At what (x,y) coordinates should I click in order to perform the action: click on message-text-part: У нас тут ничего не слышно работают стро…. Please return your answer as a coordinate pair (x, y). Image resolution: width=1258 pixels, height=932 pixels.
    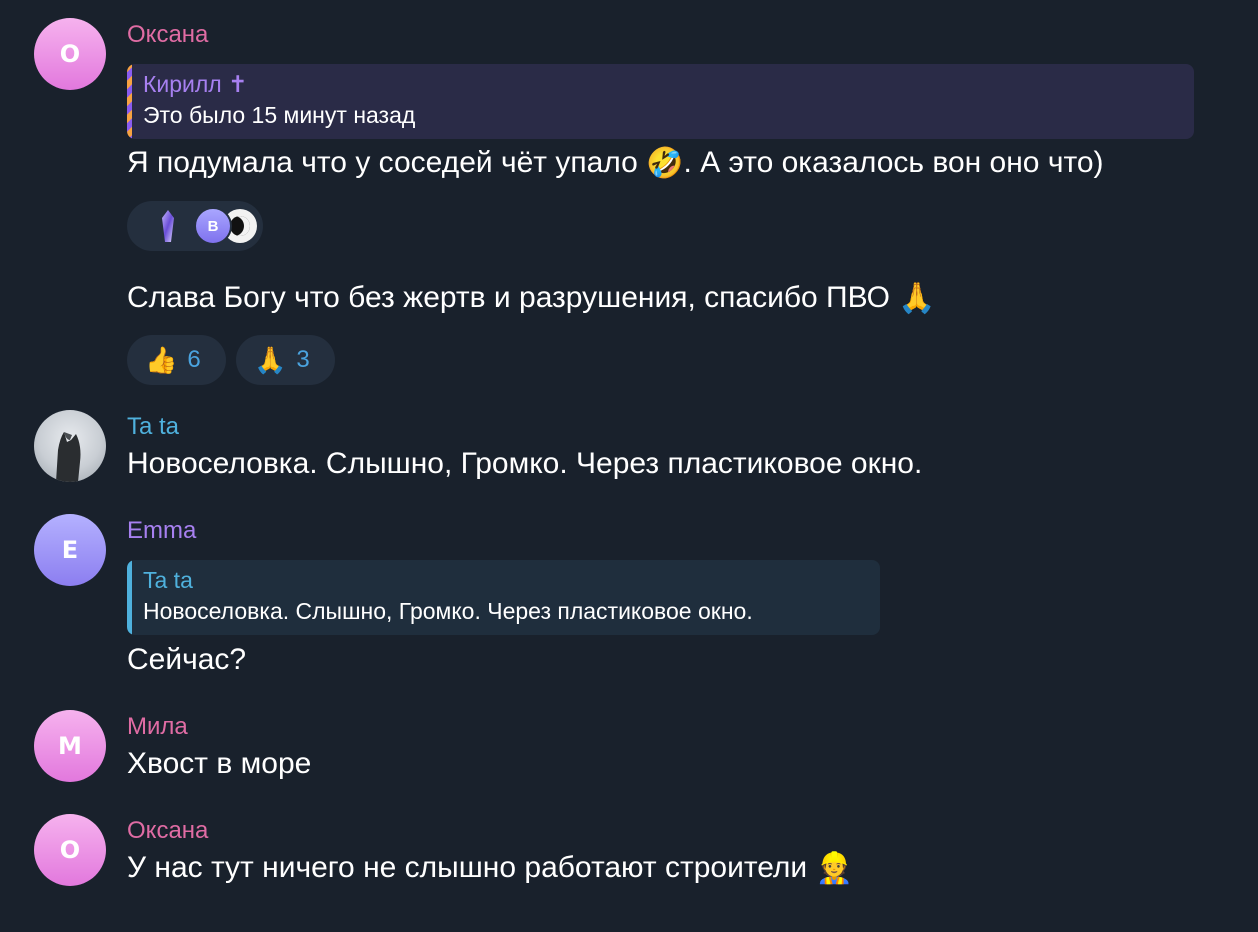
    Looking at the image, I should click on (471, 867).